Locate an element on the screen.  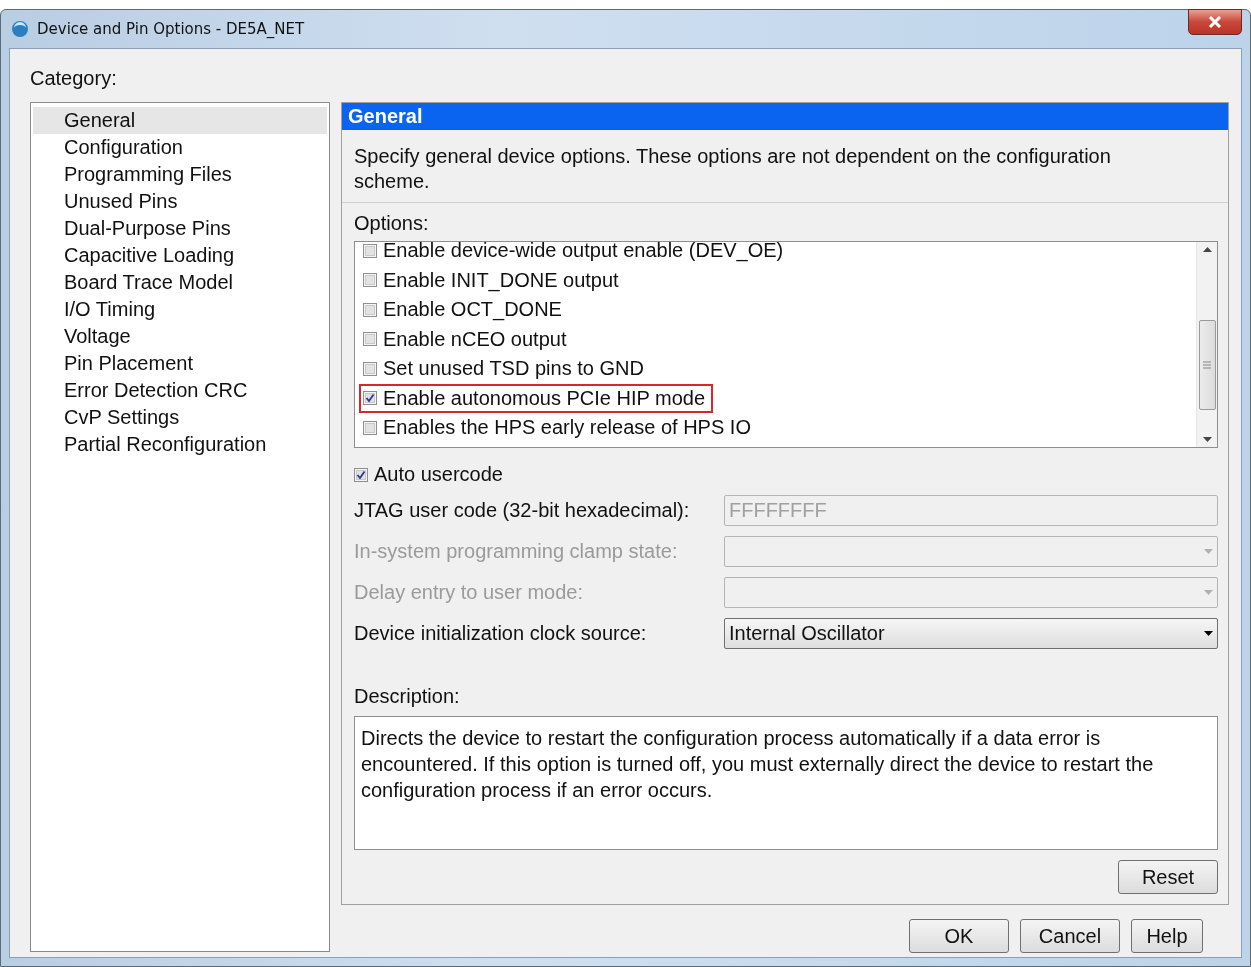
scroll-down-icon is located at coordinates (1207, 440).